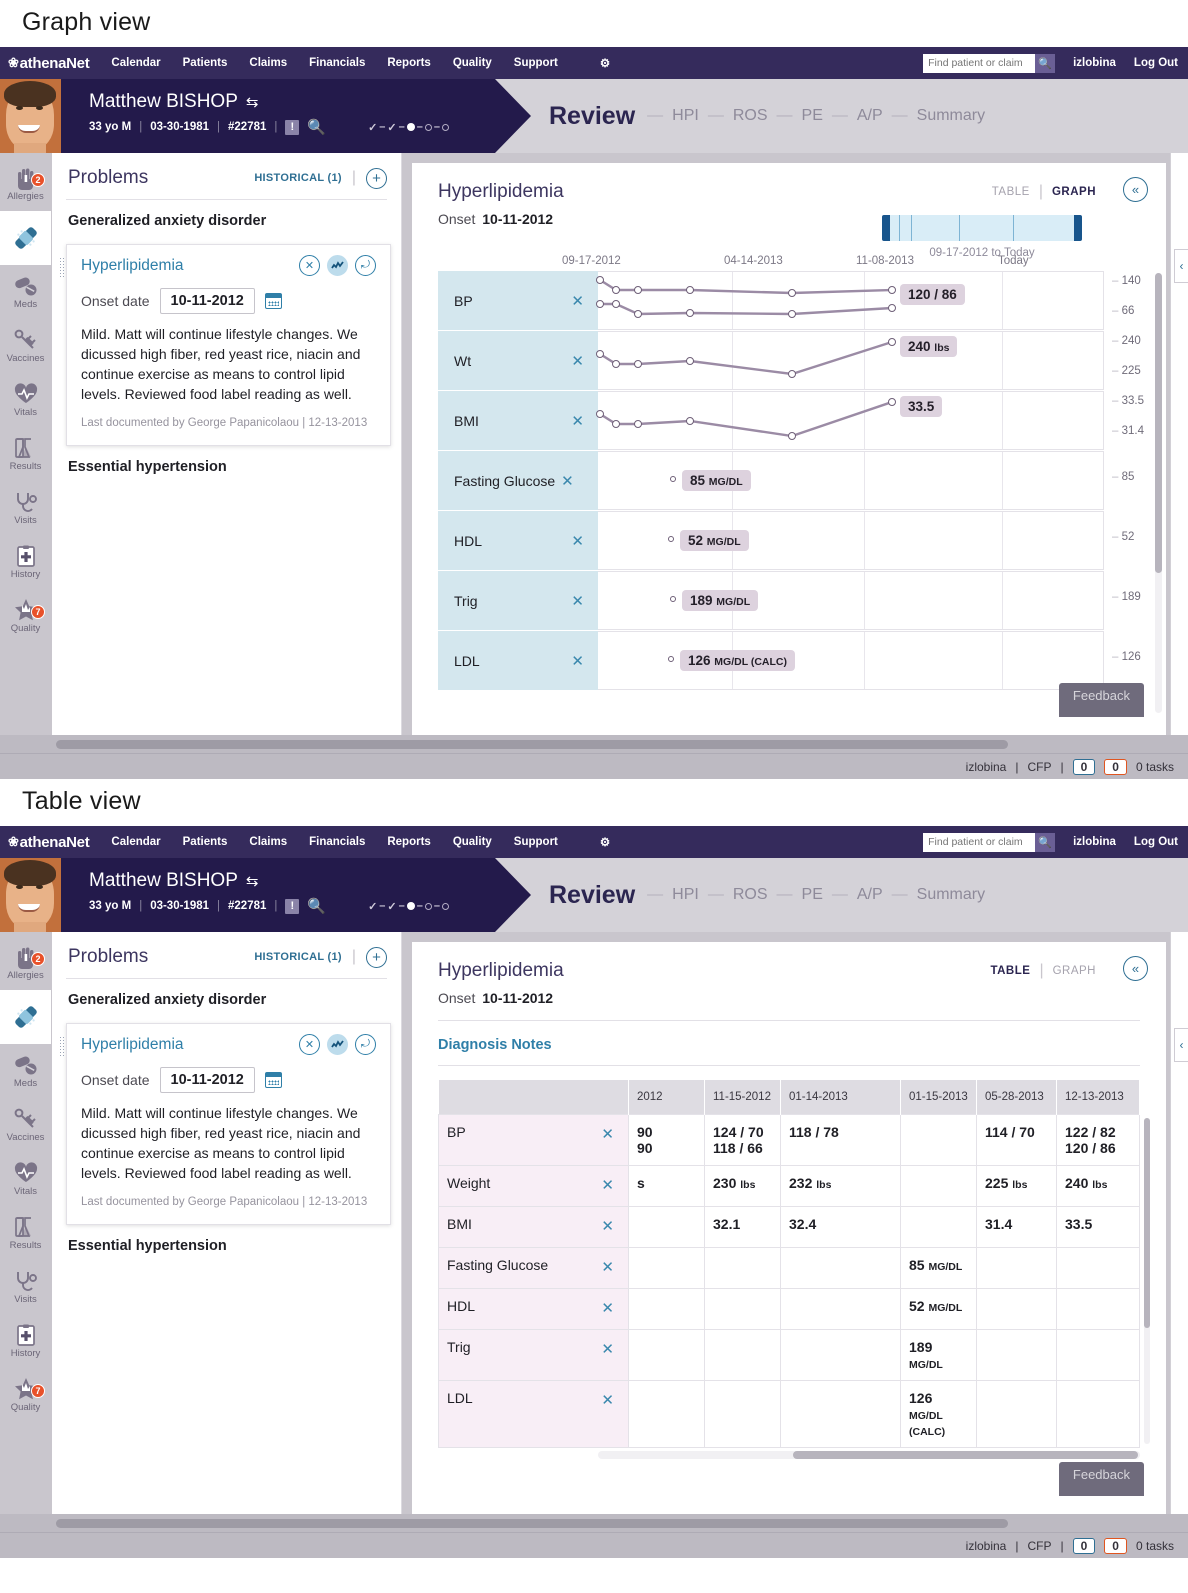 The width and height of the screenshot is (1188, 1593). I want to click on sidebar-item-problems, so click(25, 1017).